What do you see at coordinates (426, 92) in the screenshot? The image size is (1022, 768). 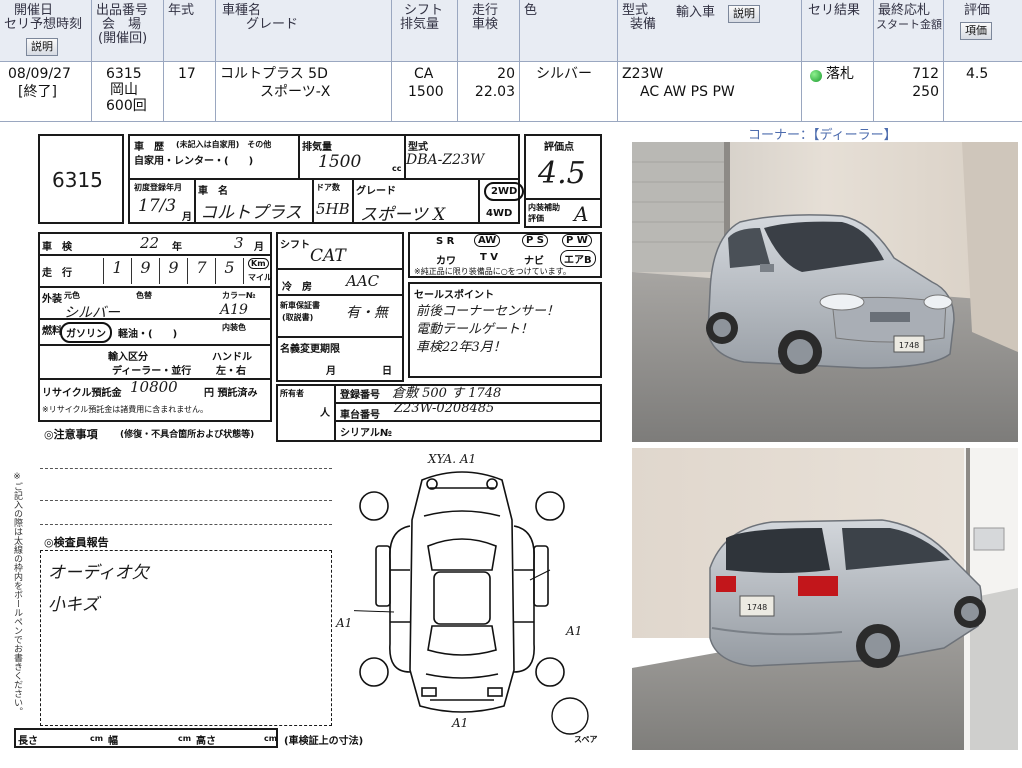 I see `displacement: 1500` at bounding box center [426, 92].